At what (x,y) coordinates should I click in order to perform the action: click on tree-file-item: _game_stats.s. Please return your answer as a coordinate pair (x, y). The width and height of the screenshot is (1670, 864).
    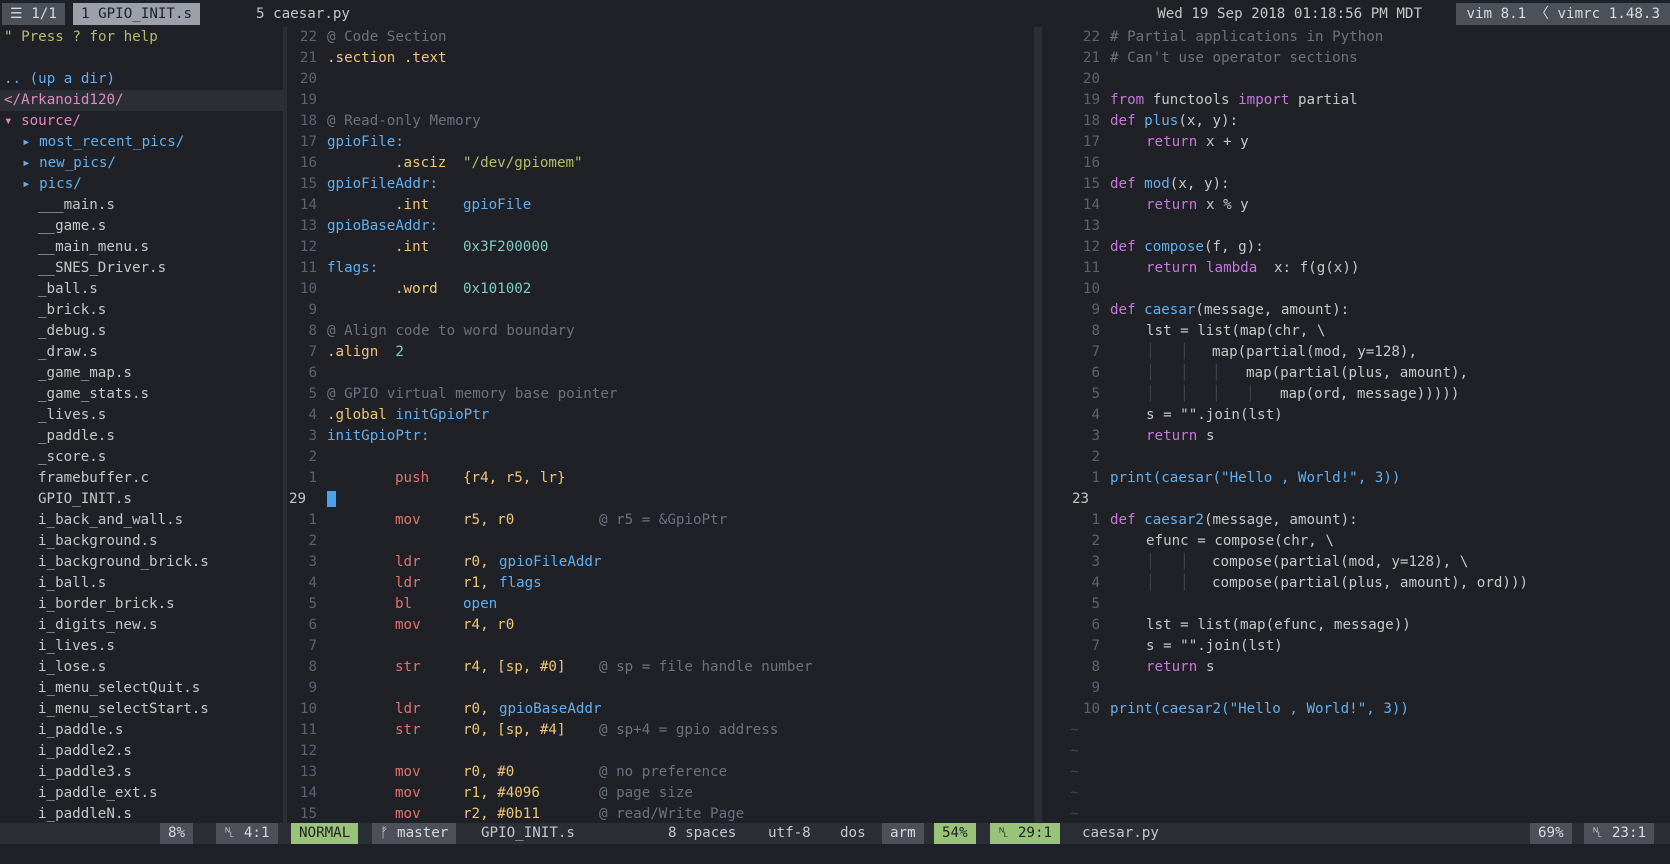
    Looking at the image, I should click on (143, 394).